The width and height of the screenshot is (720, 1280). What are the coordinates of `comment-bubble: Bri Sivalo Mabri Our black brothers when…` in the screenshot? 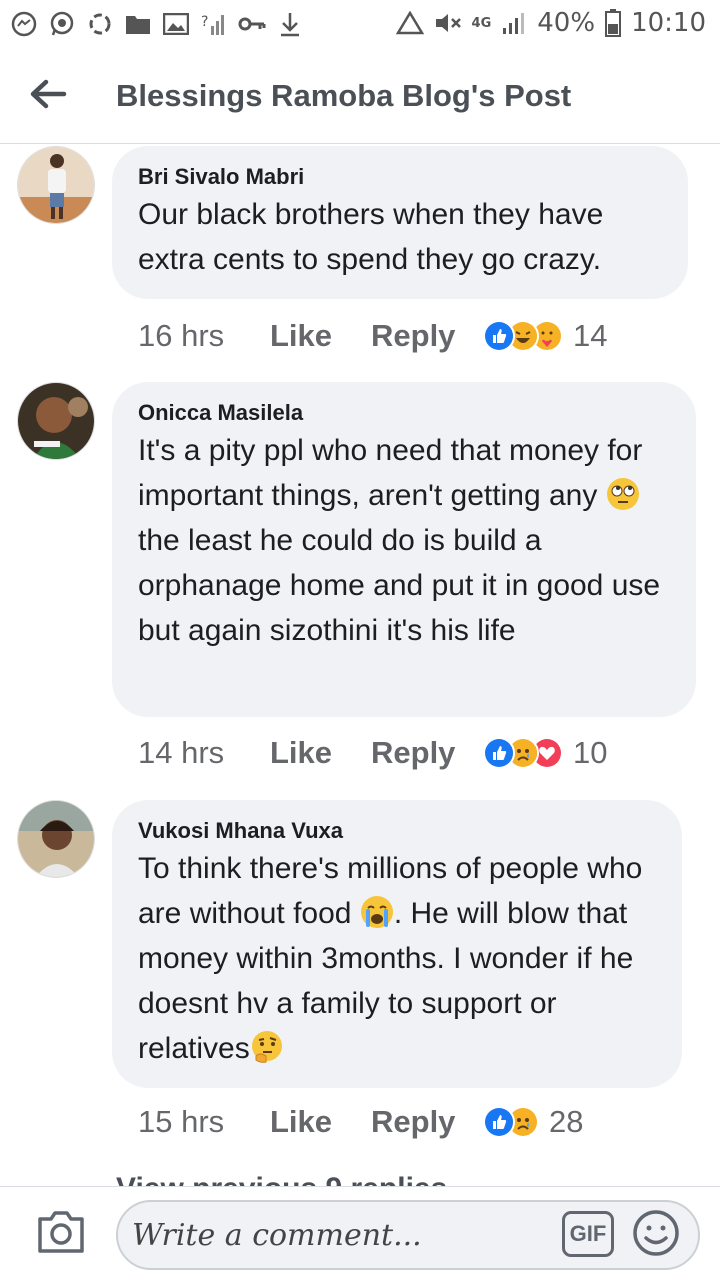 It's located at (400, 222).